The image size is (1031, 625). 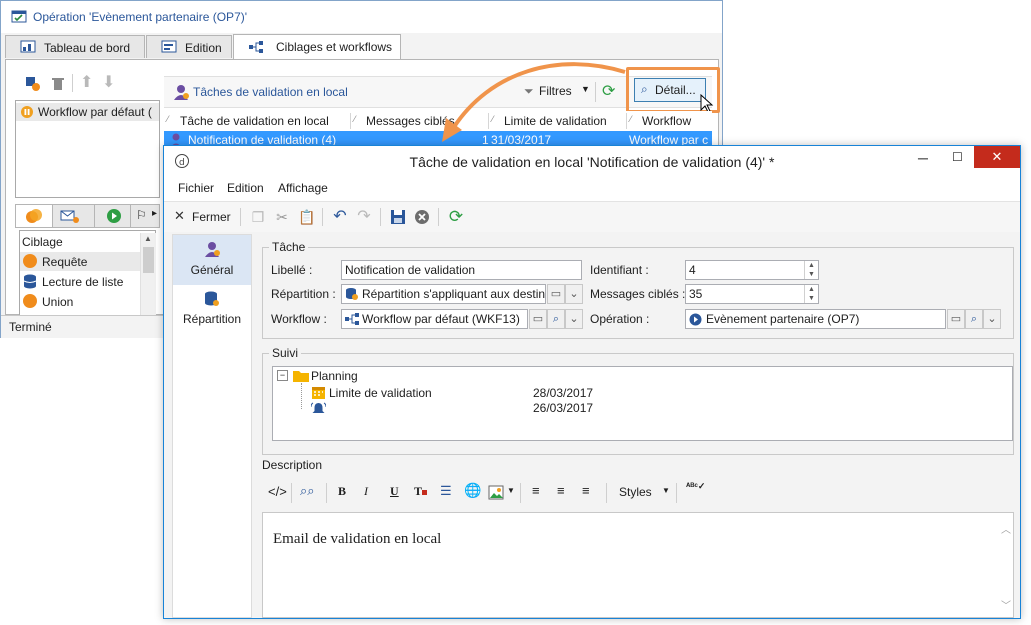 What do you see at coordinates (148, 238) in the screenshot?
I see `scroll-up-icon: ▲` at bounding box center [148, 238].